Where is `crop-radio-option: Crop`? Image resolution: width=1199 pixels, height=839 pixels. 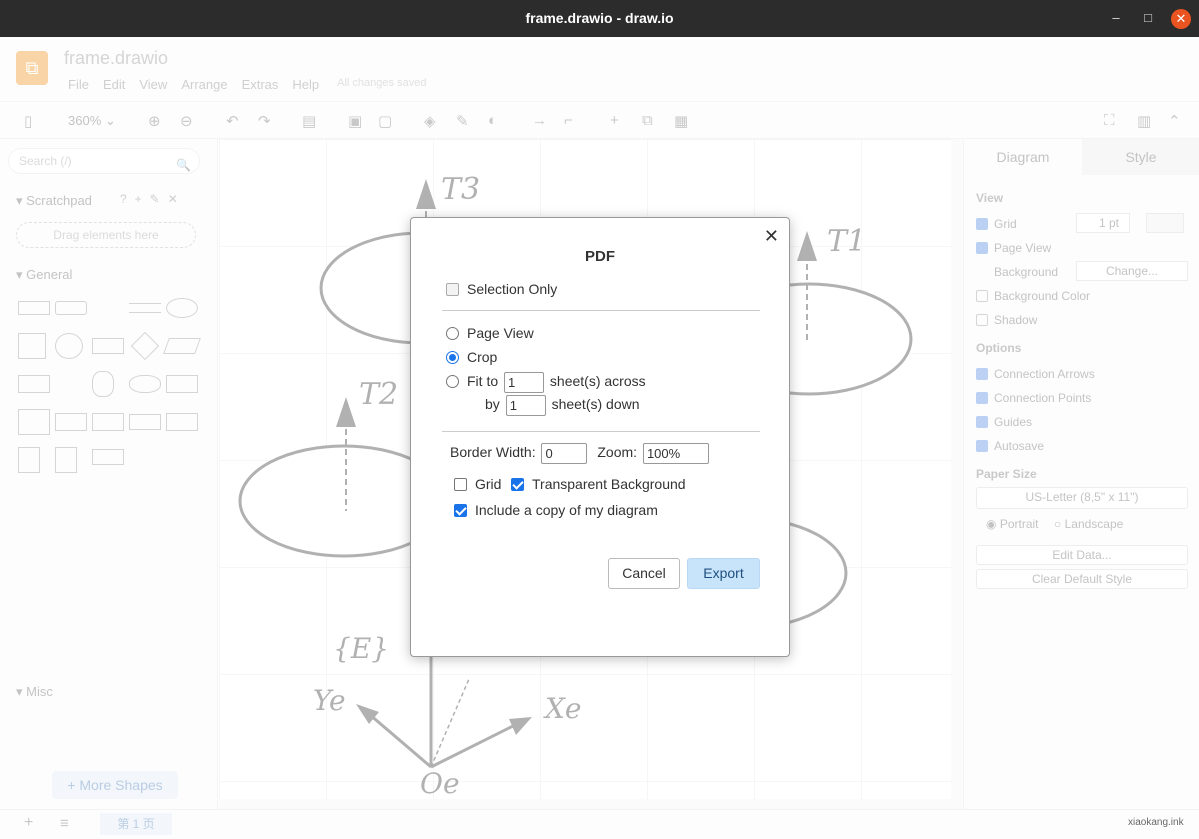
crop-radio-option: Crop is located at coordinates (471, 357).